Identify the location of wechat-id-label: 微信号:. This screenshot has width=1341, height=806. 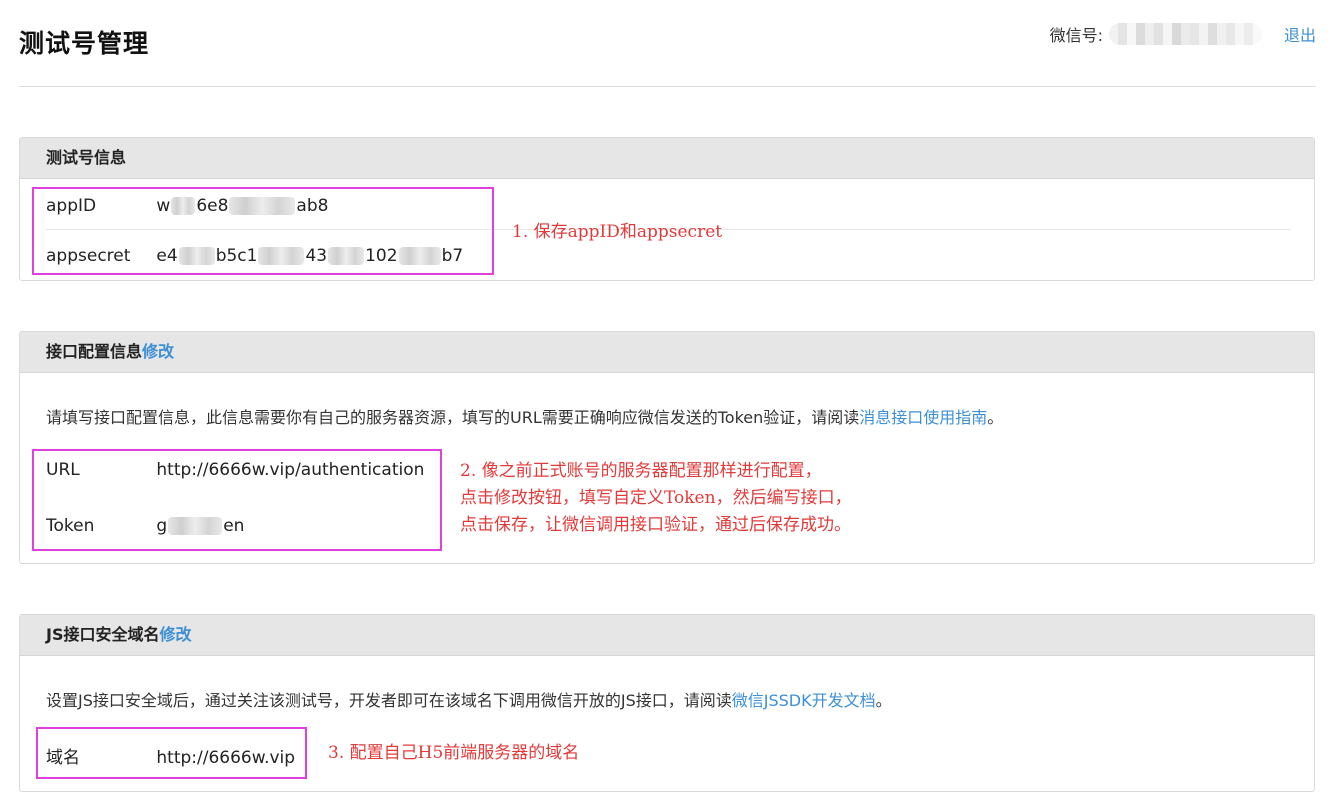
(1076, 35).